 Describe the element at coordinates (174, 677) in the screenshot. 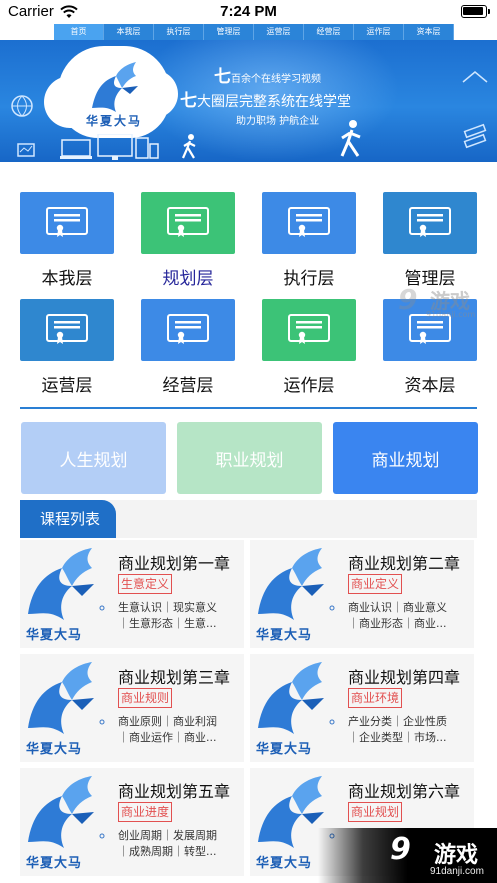

I see `course-title: 商业规划第三章` at that location.